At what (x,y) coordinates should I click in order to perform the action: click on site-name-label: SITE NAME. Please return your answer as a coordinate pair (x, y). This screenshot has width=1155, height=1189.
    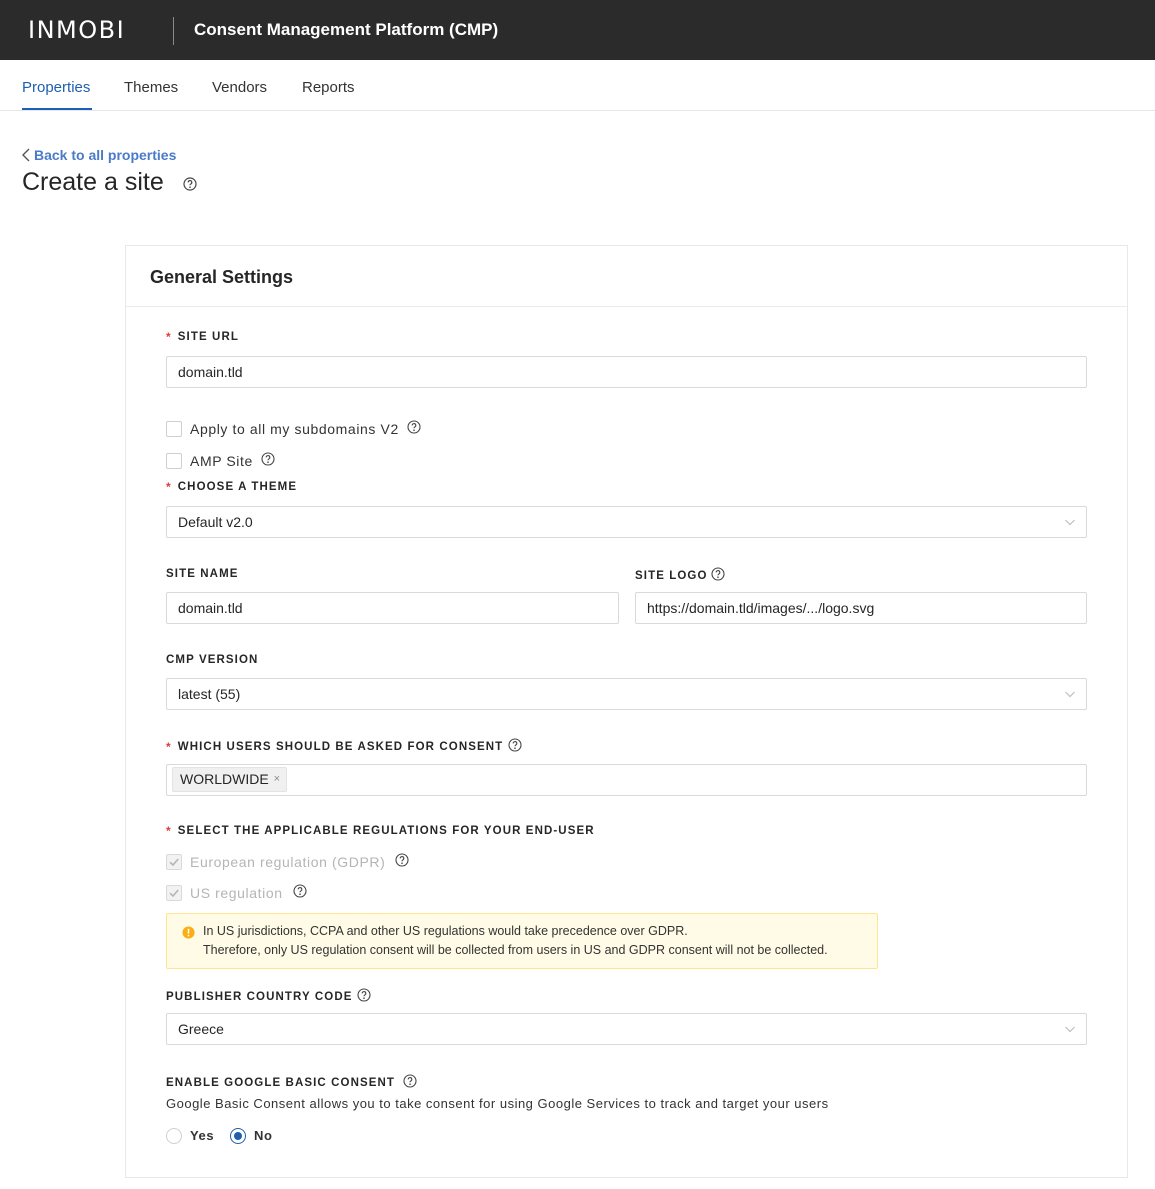
    Looking at the image, I should click on (202, 574).